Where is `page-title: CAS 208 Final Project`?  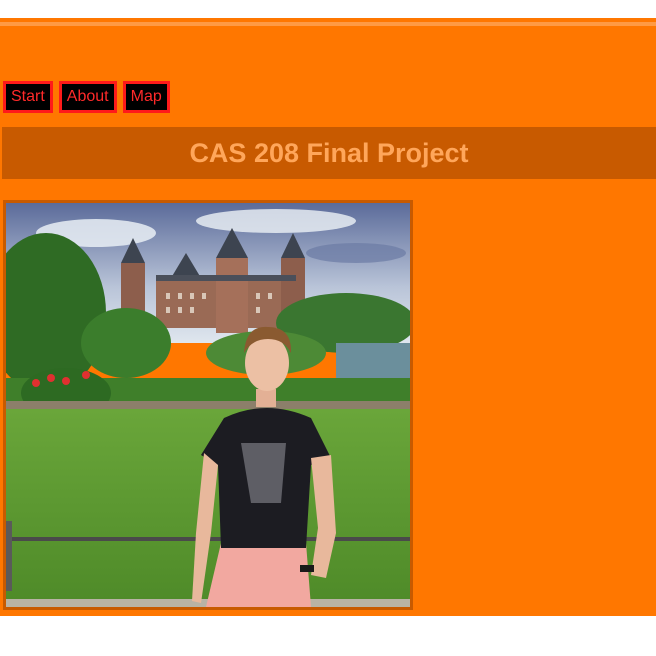 page-title: CAS 208 Final Project is located at coordinates (329, 153).